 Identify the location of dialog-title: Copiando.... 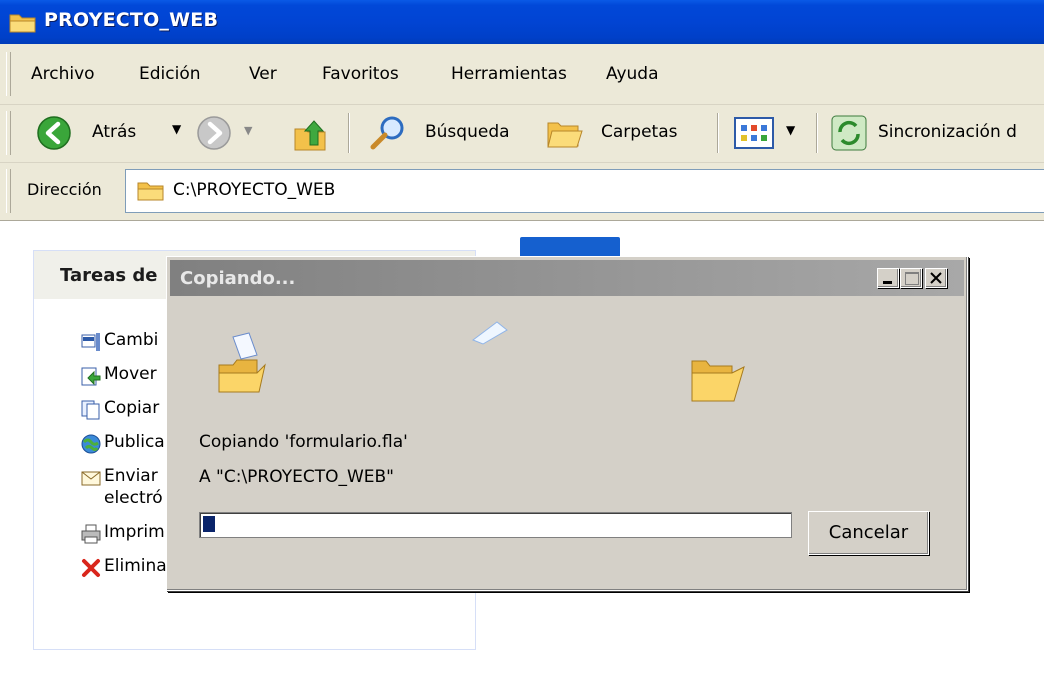
(238, 278).